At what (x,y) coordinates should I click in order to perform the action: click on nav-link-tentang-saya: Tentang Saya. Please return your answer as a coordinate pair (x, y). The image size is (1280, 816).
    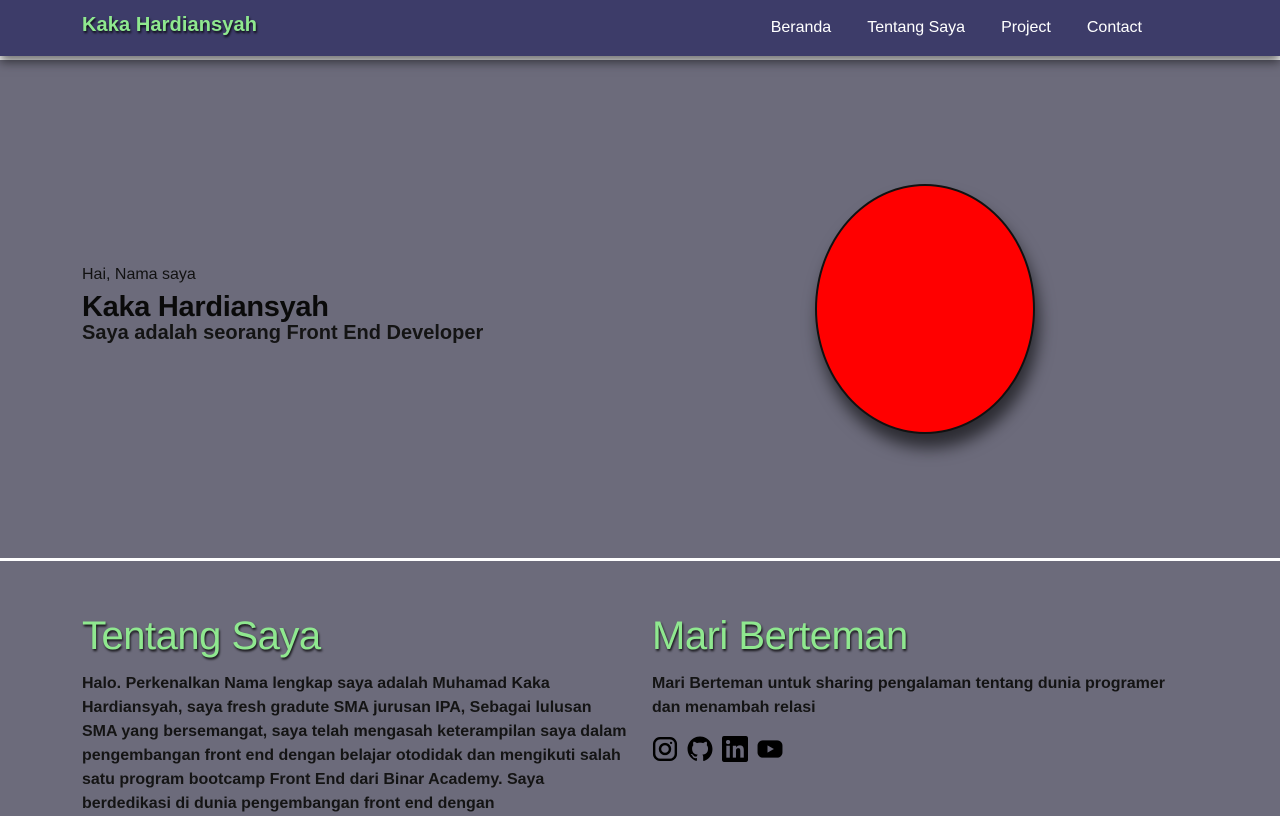
    Looking at the image, I should click on (916, 28).